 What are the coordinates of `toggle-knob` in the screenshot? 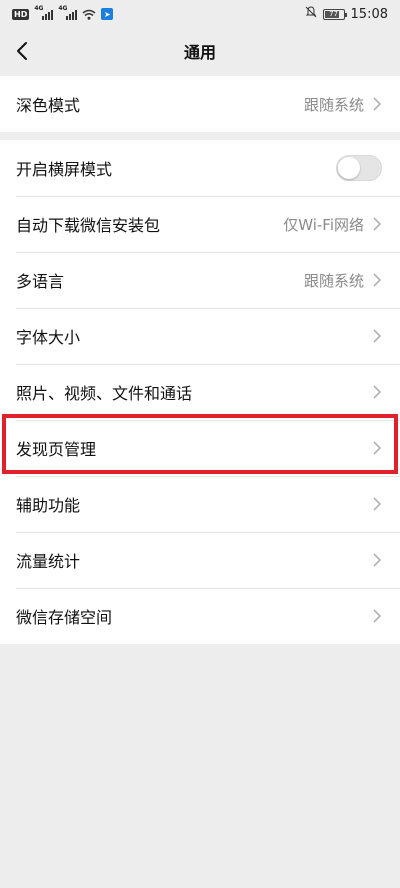 It's located at (349, 168).